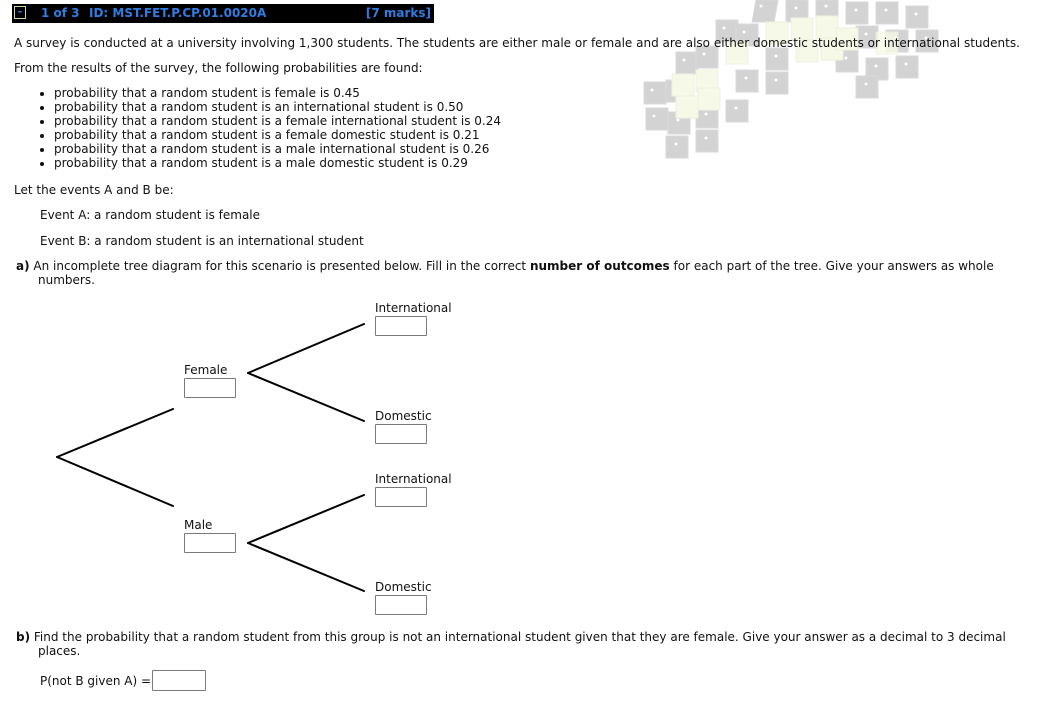  Describe the element at coordinates (398, 13) in the screenshot. I see `question-marks: [7 marks]` at that location.